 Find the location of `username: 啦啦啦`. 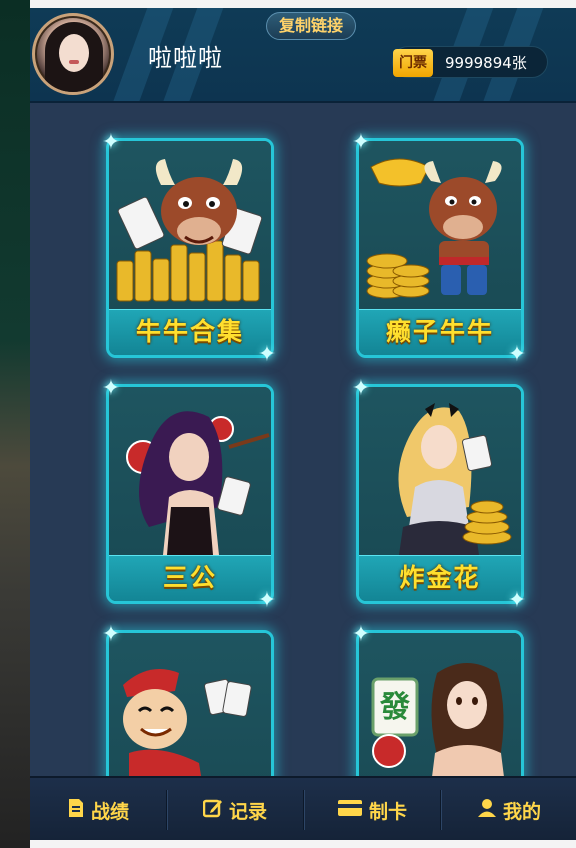

username: 啦啦啦 is located at coordinates (185, 58).